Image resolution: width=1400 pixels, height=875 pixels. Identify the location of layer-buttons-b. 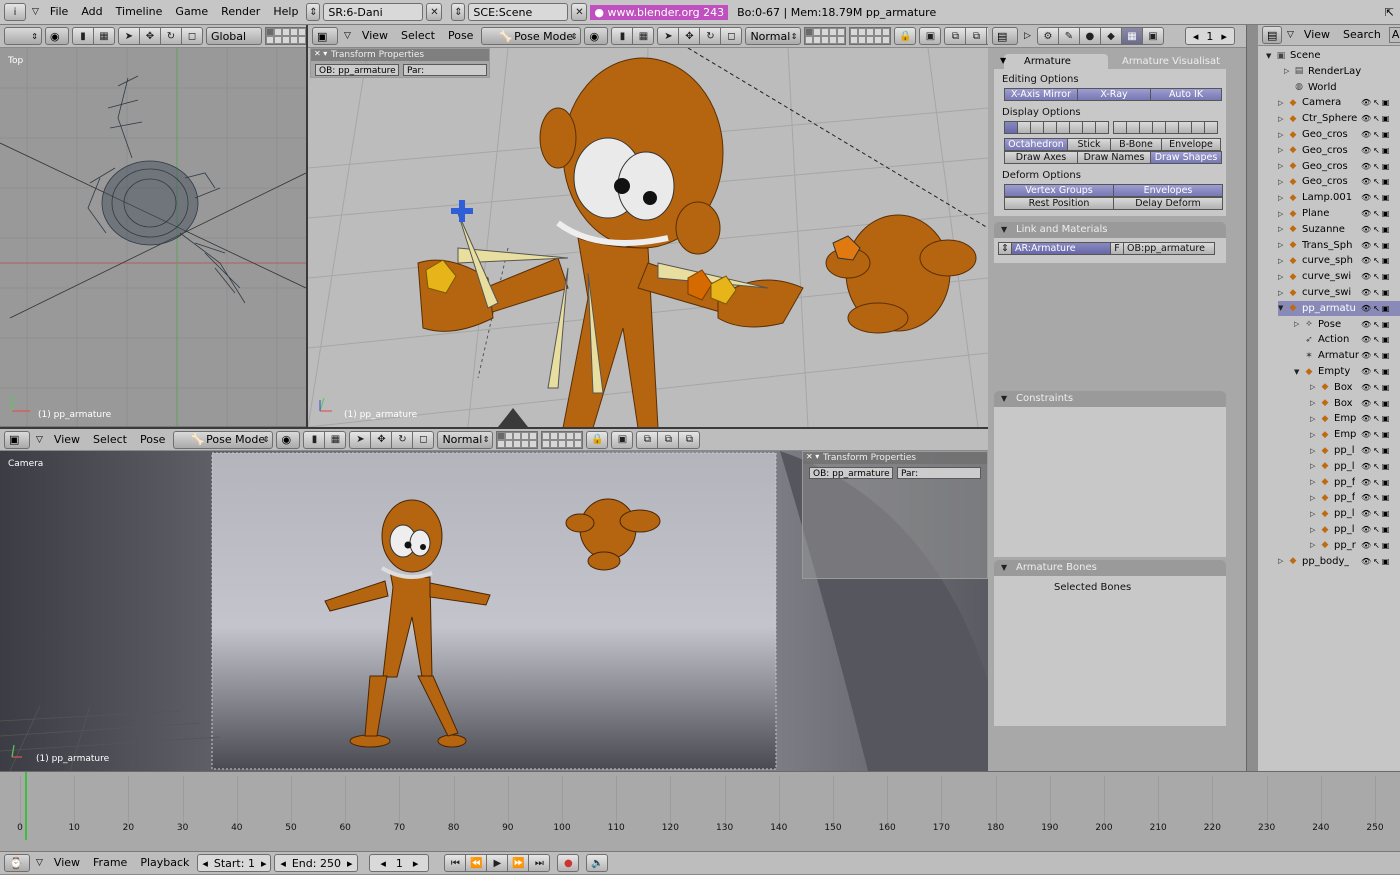
(562, 439).